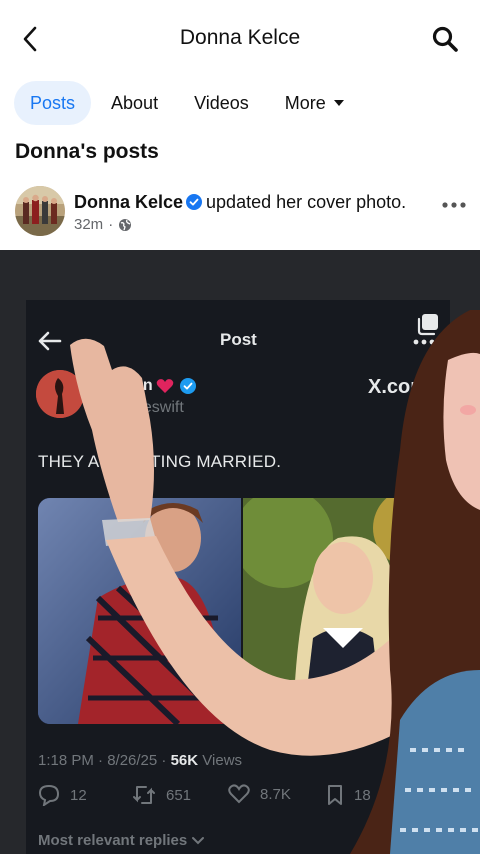 The width and height of the screenshot is (480, 854). I want to click on x-user-handle: ytaleswift, so click(151, 407).